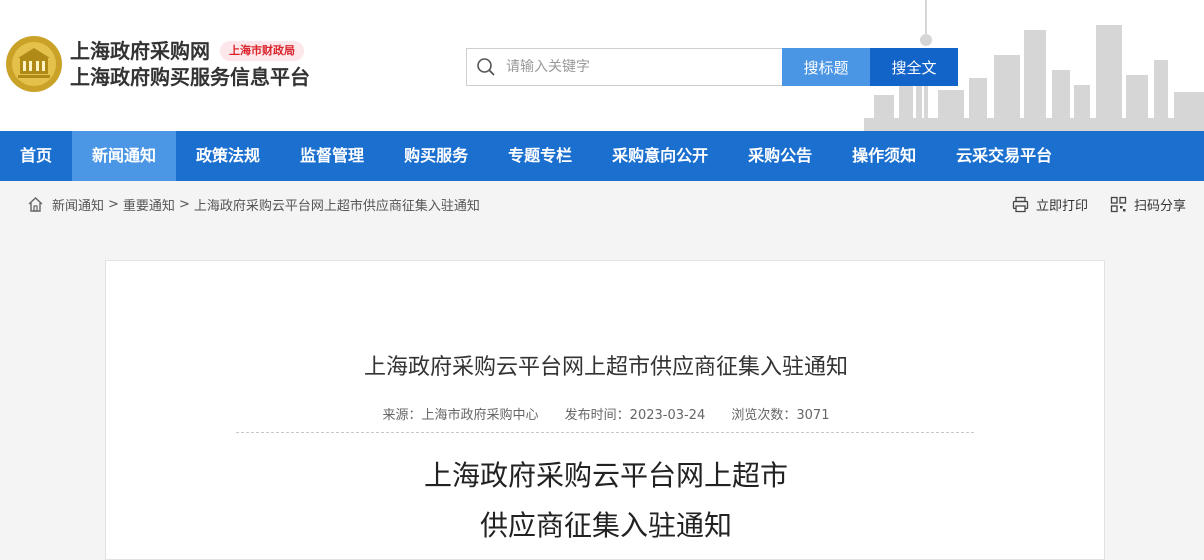 This screenshot has height=560, width=1204. What do you see at coordinates (262, 51) in the screenshot?
I see `bureau-badge: 上海市财政局` at bounding box center [262, 51].